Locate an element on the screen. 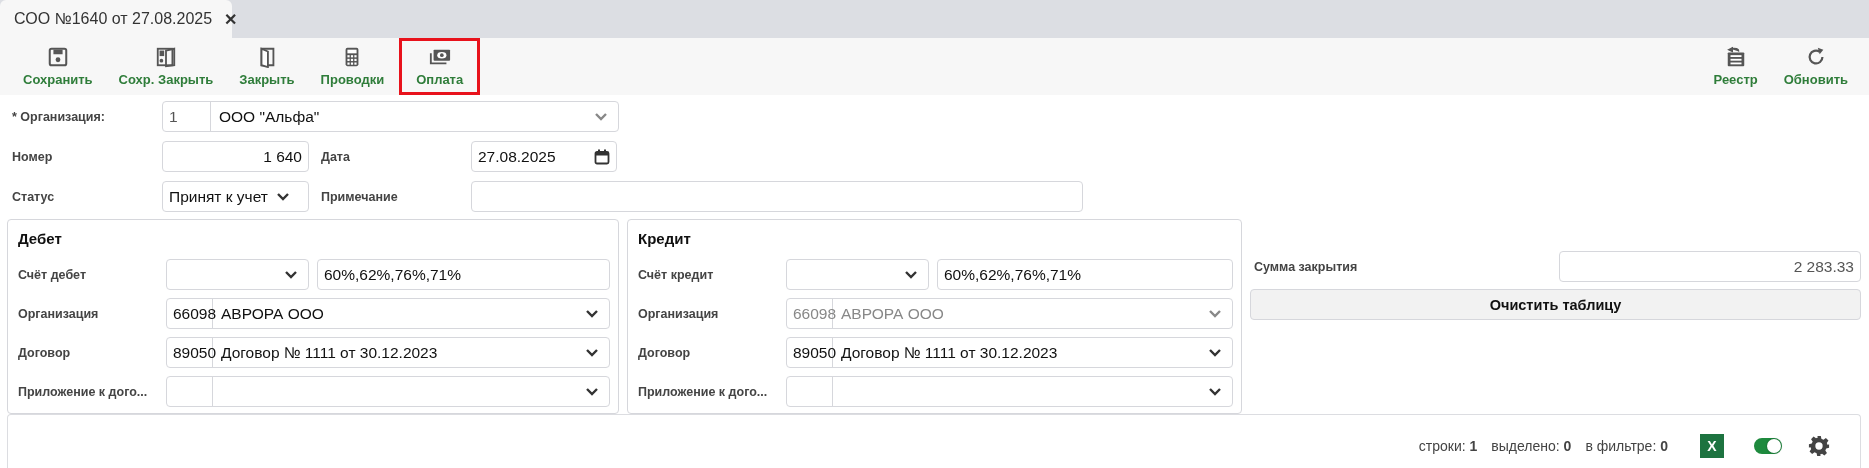 This screenshot has height=468, width=1869. toolbar-button: Оплата is located at coordinates (440, 66).